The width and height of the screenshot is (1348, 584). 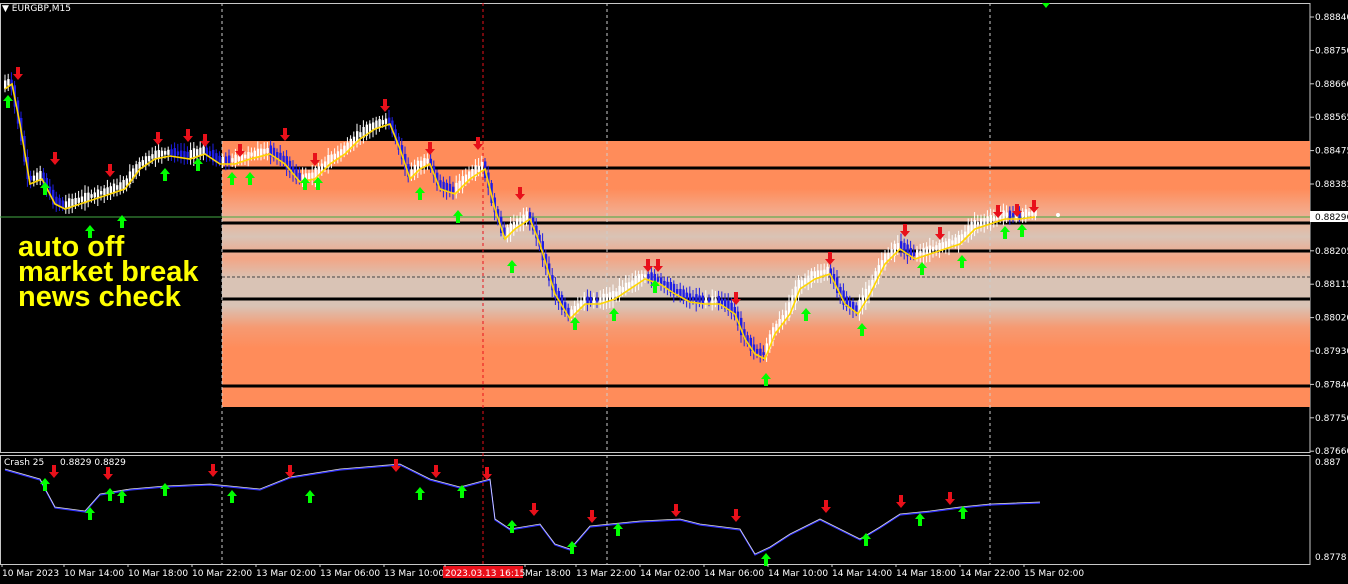 I want to click on price-axis-label: 0.88750, so click(x=1331, y=51).